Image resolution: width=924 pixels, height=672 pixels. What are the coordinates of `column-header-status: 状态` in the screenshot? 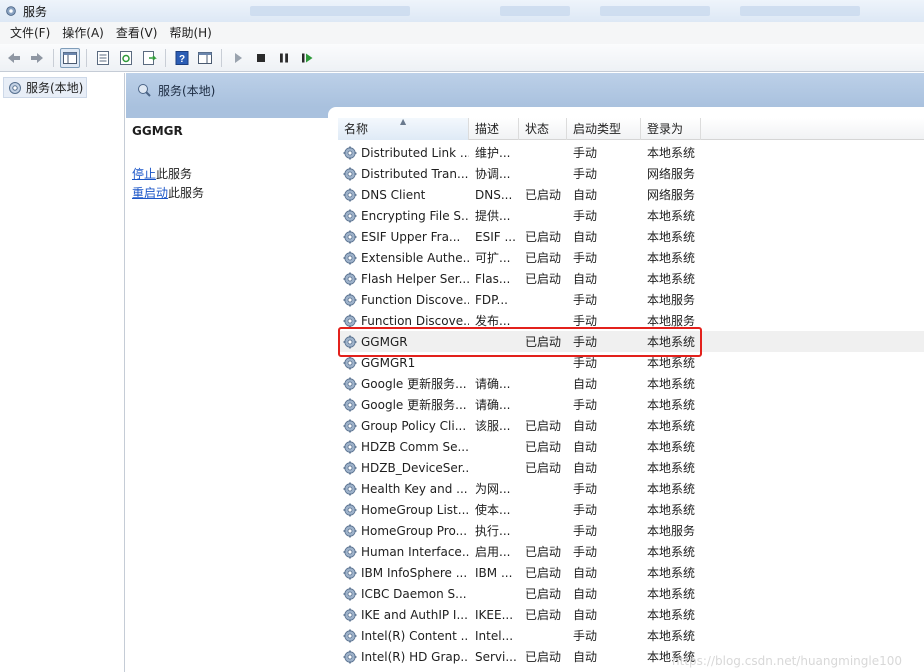 It's located at (543, 129).